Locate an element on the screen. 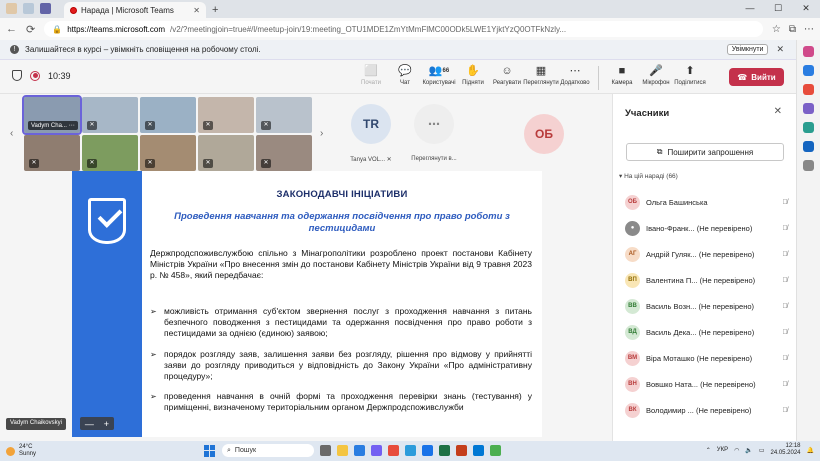 This screenshot has height=461, width=820. react-button: ☺ Реагувати is located at coordinates (507, 78).